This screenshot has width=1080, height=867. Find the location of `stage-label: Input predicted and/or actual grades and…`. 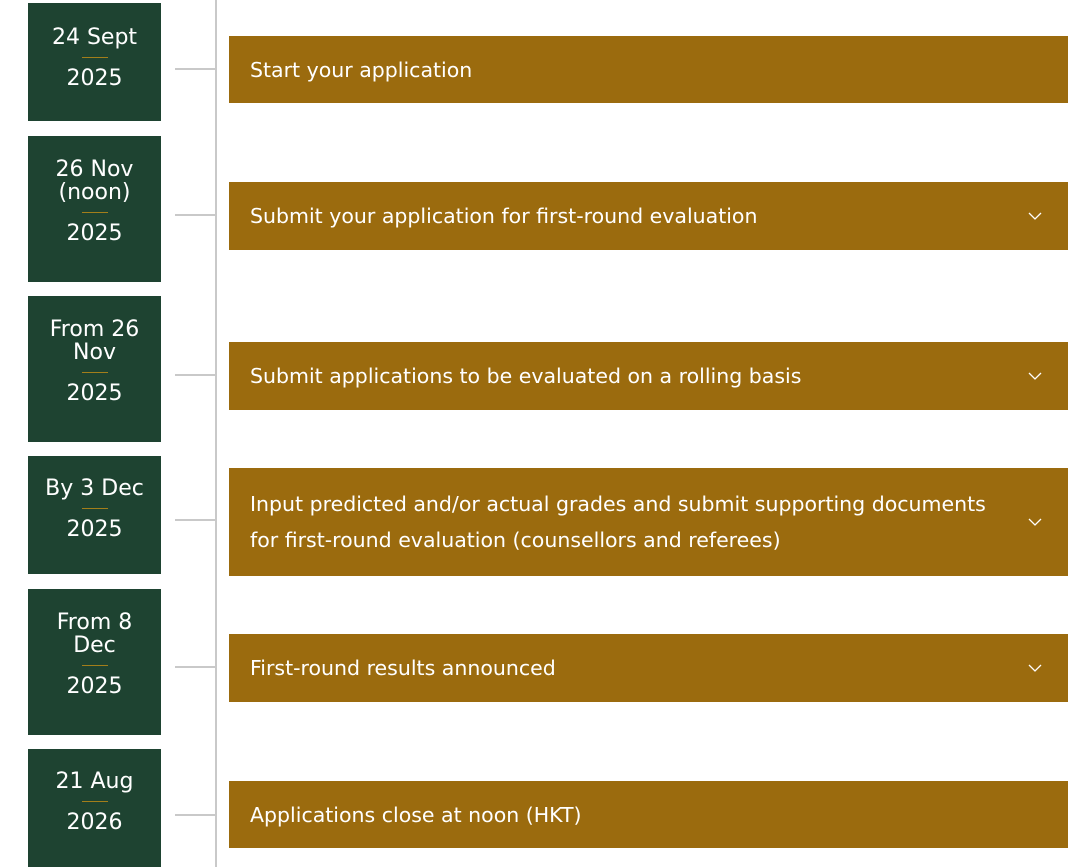

stage-label: Input predicted and/or actual grades and… is located at coordinates (618, 522).